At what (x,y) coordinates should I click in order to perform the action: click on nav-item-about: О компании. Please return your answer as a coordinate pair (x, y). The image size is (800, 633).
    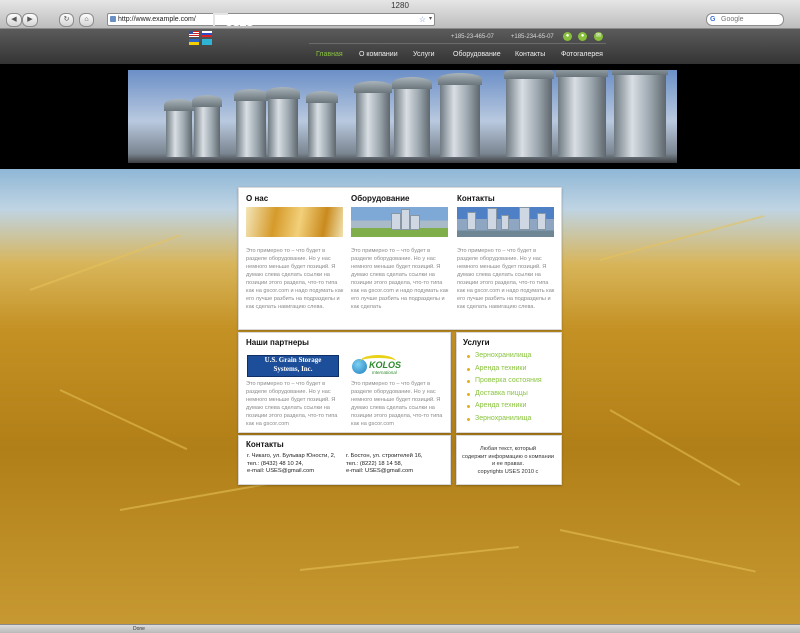
    Looking at the image, I should click on (378, 54).